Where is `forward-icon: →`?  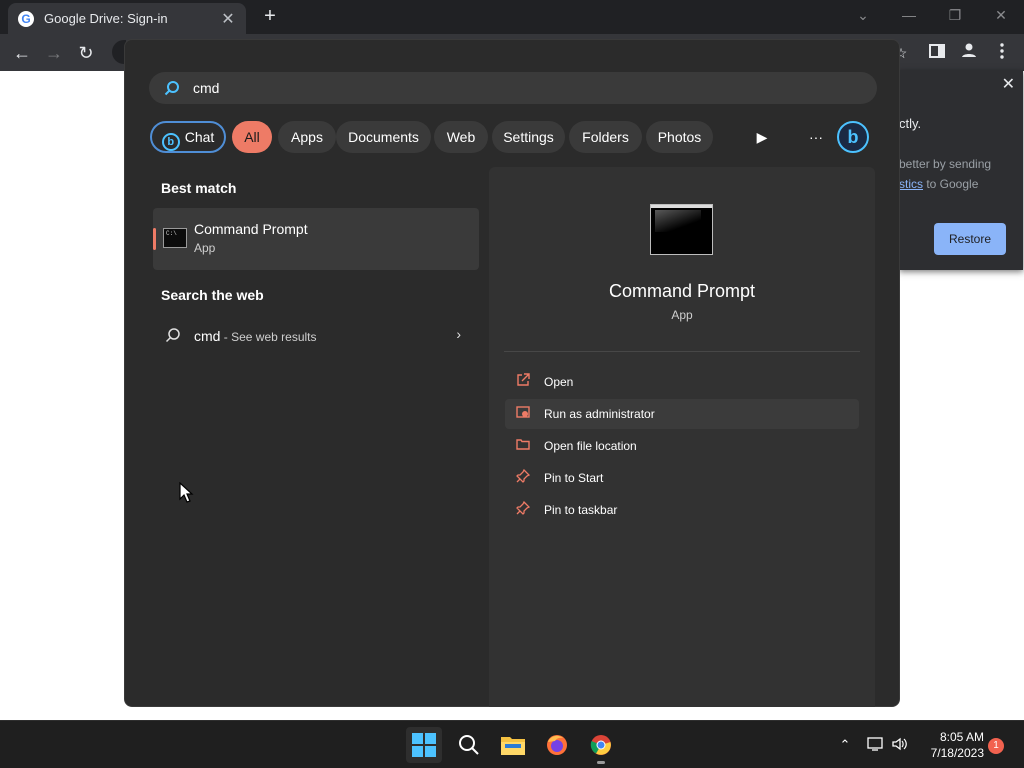
forward-icon: → is located at coordinates (54, 53).